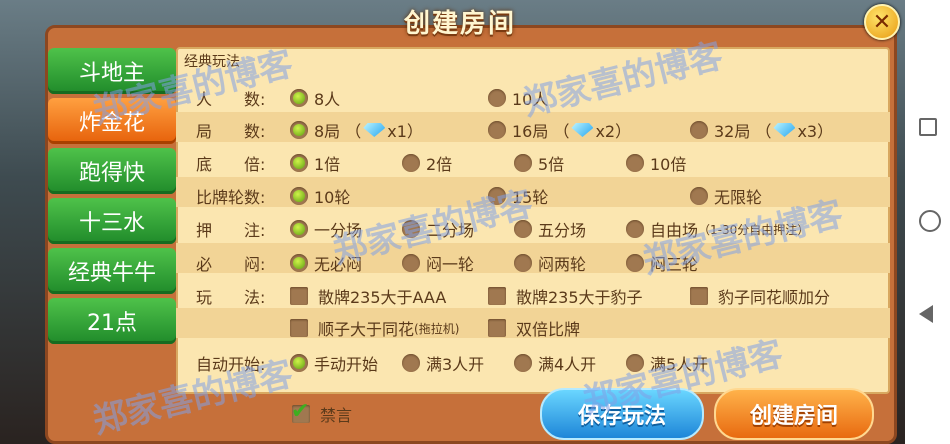 The image size is (950, 444). I want to click on option-label: 闷一轮, so click(450, 264).